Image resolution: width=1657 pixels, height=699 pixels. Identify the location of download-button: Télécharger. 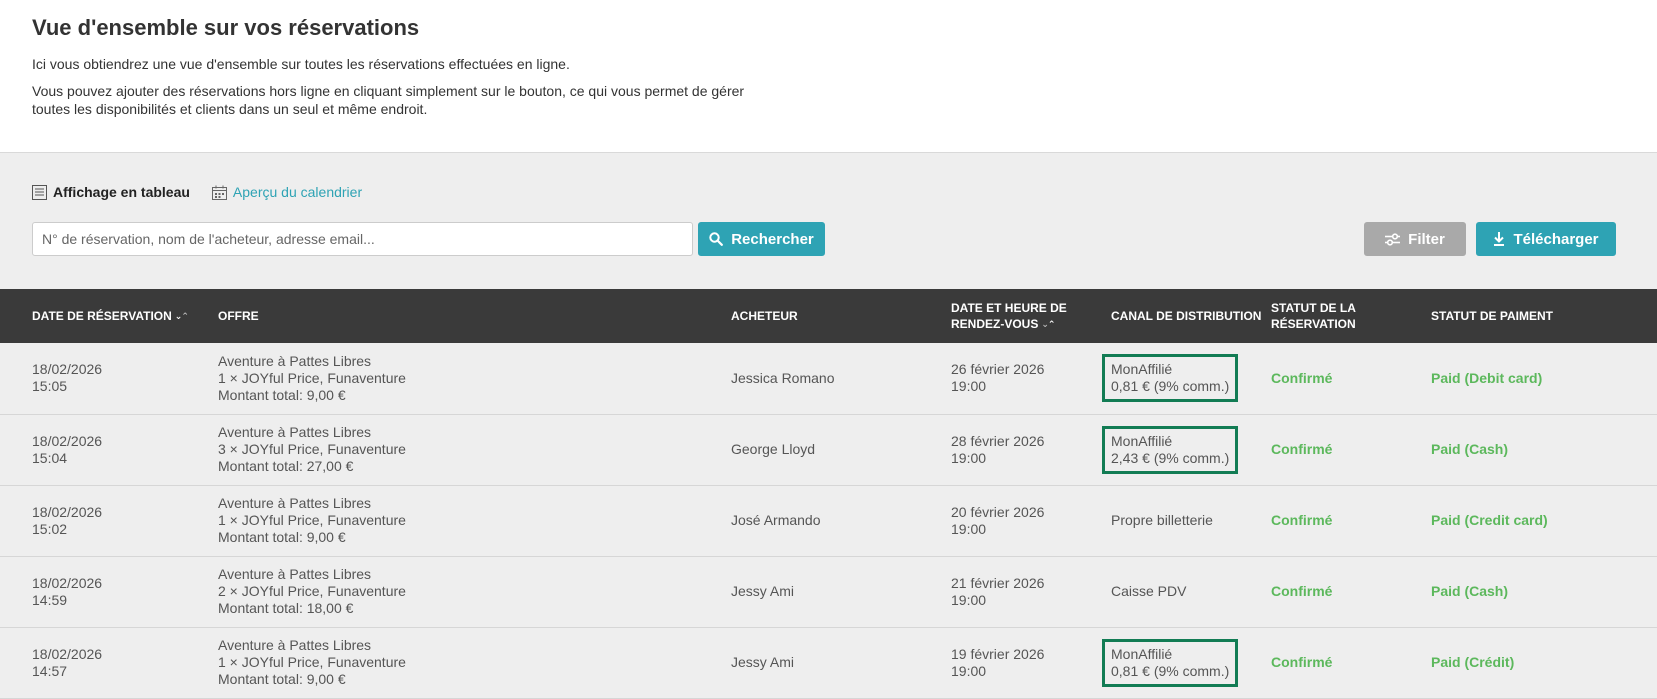
(1546, 239).